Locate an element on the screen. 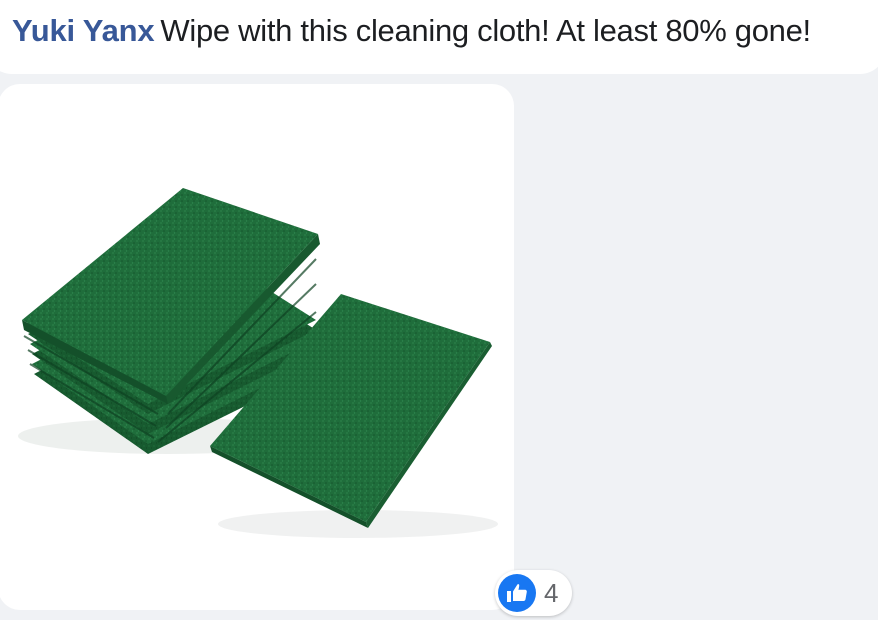 This screenshot has width=878, height=620. like-icon is located at coordinates (517, 593).